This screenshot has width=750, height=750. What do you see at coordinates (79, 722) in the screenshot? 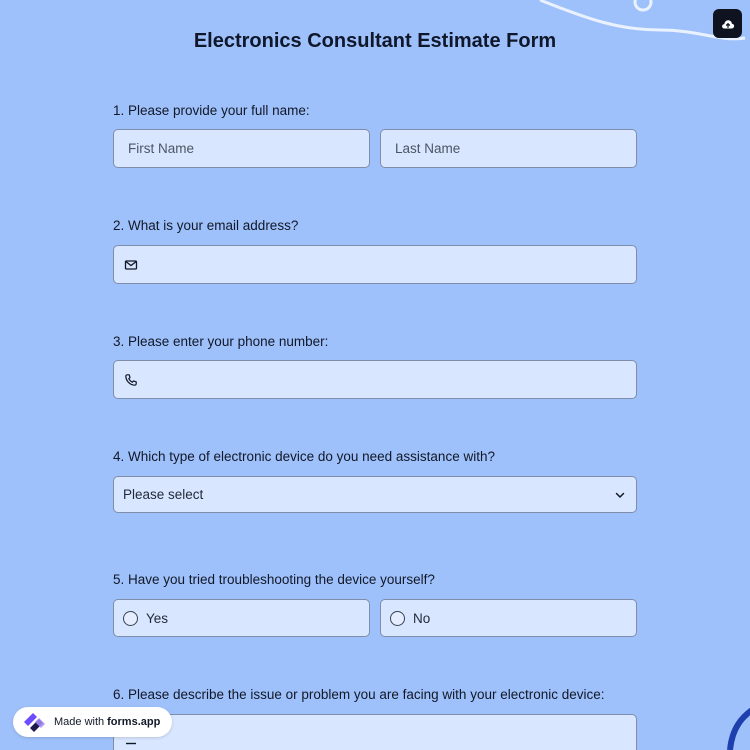
I see `badge-prefix: Made with` at bounding box center [79, 722].